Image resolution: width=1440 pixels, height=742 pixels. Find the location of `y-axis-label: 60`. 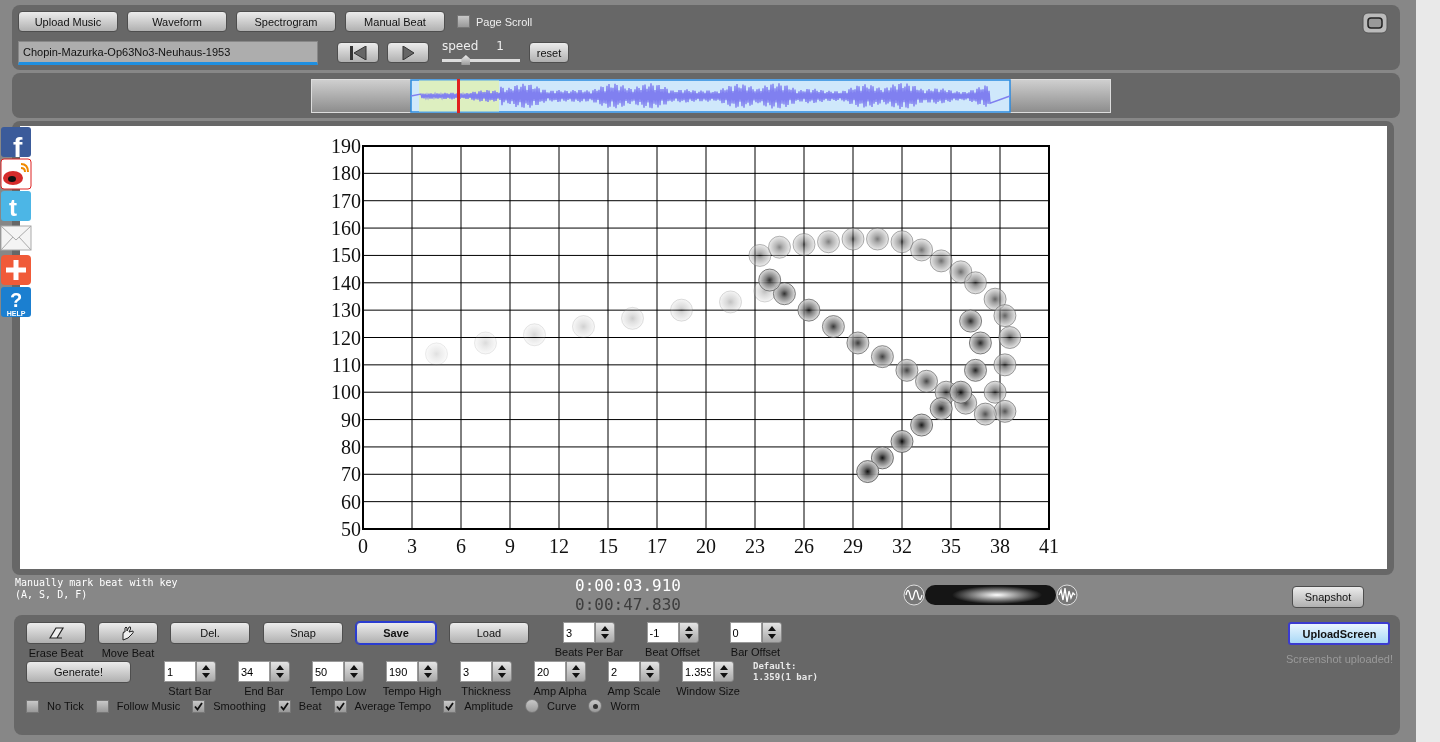

y-axis-label: 60 is located at coordinates (351, 501).